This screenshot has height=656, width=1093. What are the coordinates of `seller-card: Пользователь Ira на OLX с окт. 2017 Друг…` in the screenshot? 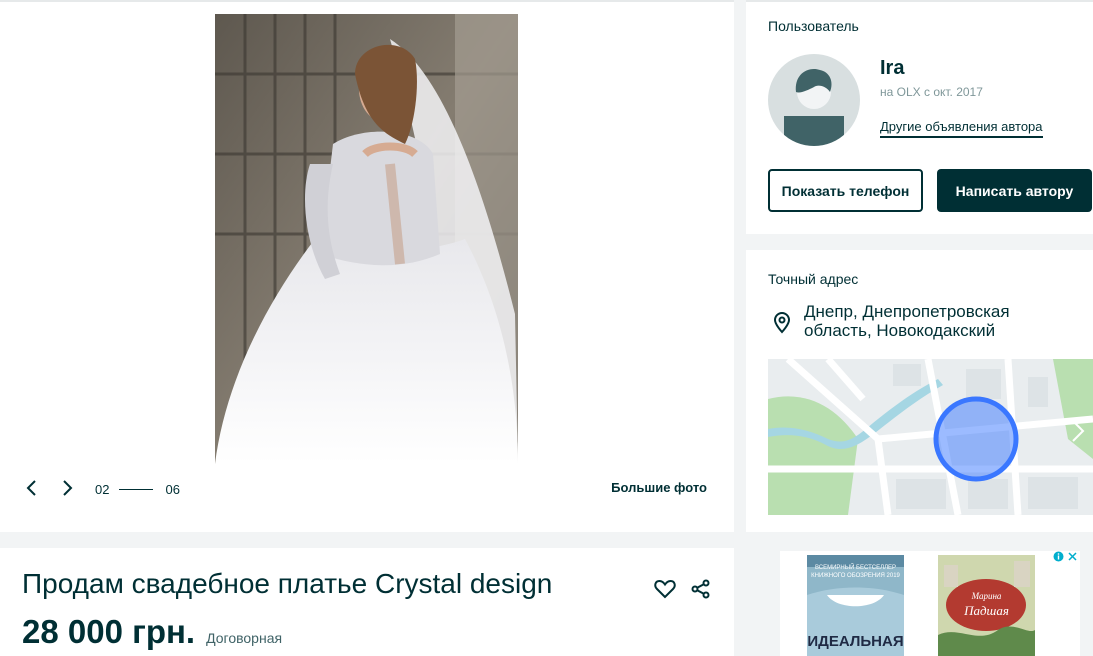 It's located at (919, 117).